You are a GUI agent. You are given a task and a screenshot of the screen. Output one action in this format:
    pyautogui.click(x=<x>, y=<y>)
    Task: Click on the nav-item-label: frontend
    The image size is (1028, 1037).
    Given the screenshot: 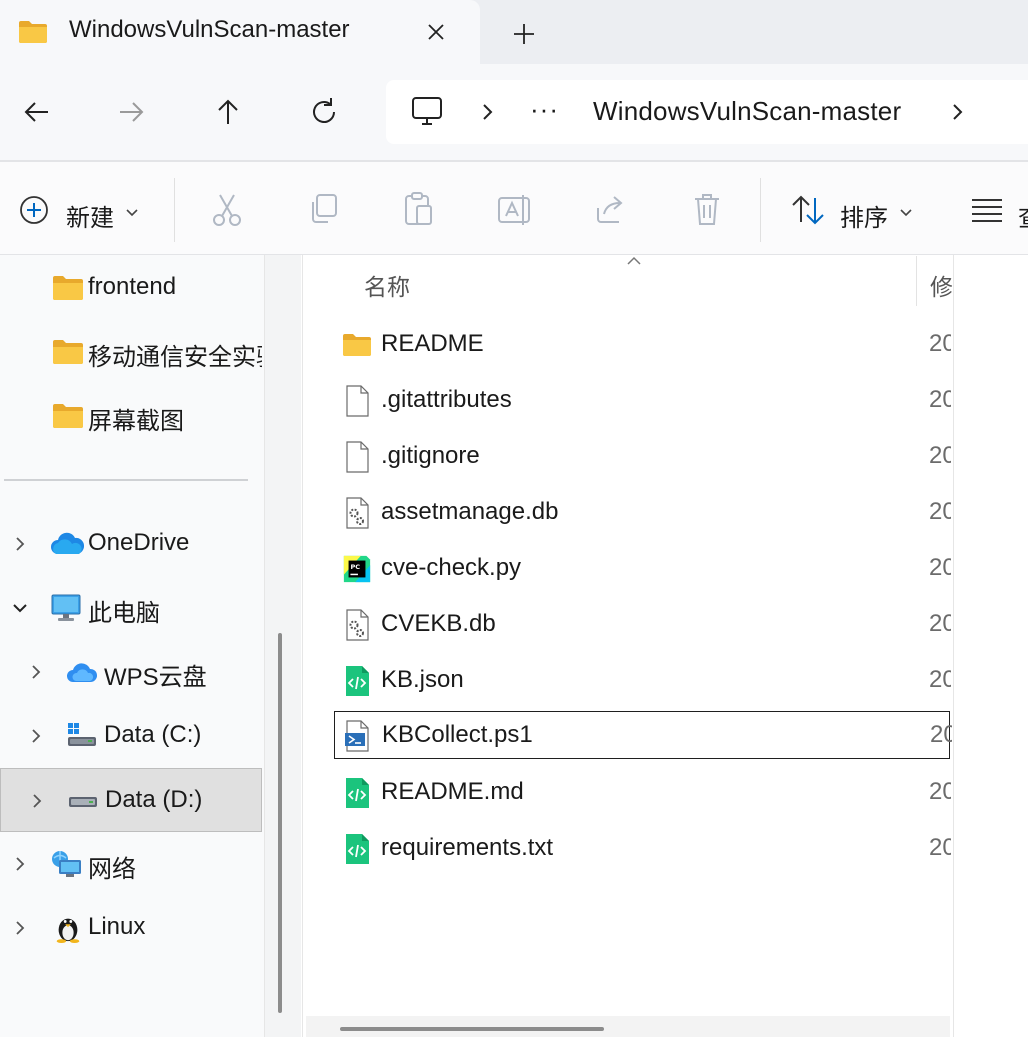 What is the action you would take?
    pyautogui.click(x=132, y=286)
    